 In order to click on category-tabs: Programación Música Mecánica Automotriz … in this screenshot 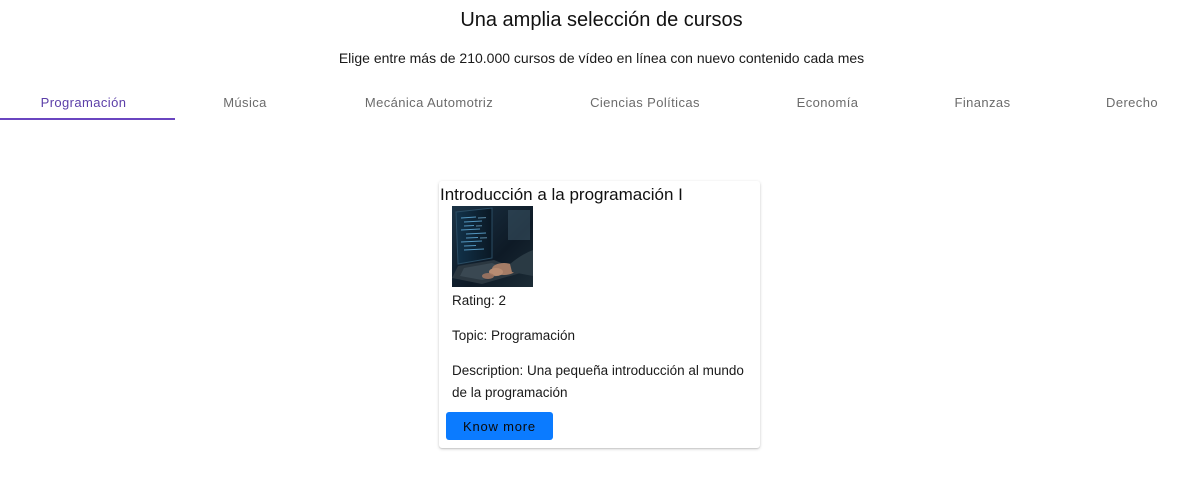, I will do `click(601, 102)`.